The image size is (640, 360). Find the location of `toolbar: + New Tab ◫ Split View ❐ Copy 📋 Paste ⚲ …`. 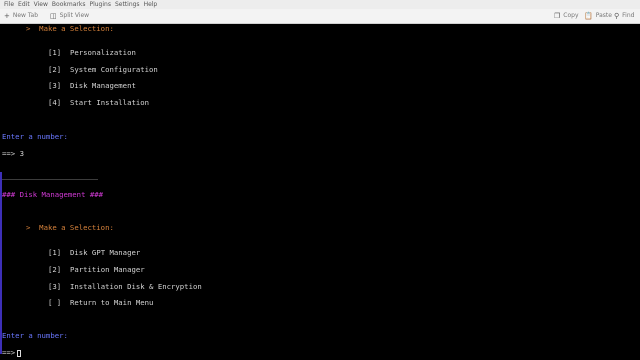

toolbar: + New Tab ◫ Split View ❐ Copy 📋 Paste ⚲ … is located at coordinates (320, 16).